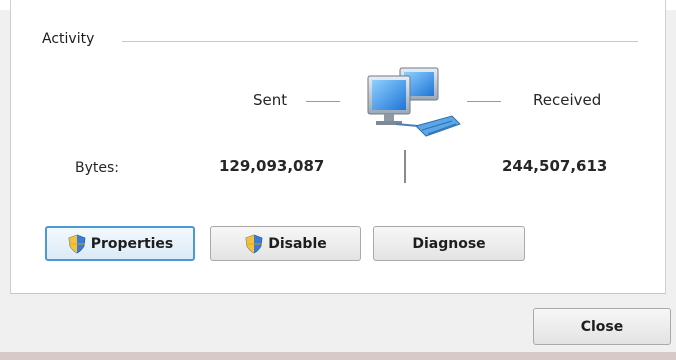  I want to click on activity-legend: Activity, so click(68, 39).